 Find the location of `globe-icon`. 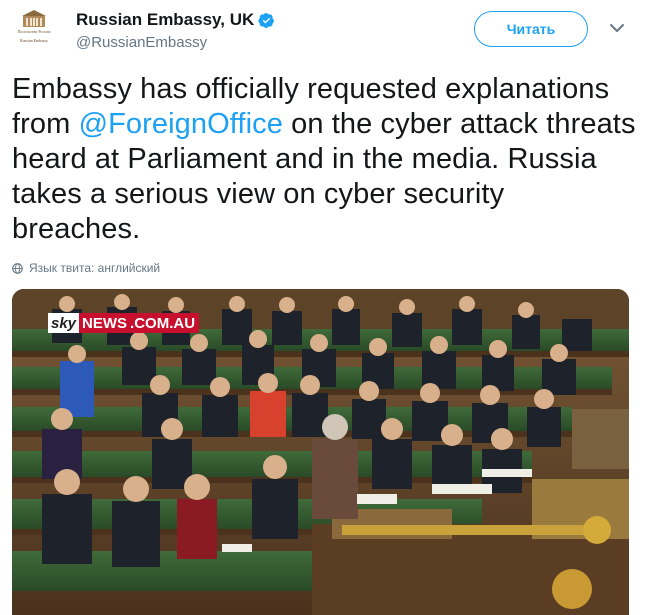

globe-icon is located at coordinates (17, 268).